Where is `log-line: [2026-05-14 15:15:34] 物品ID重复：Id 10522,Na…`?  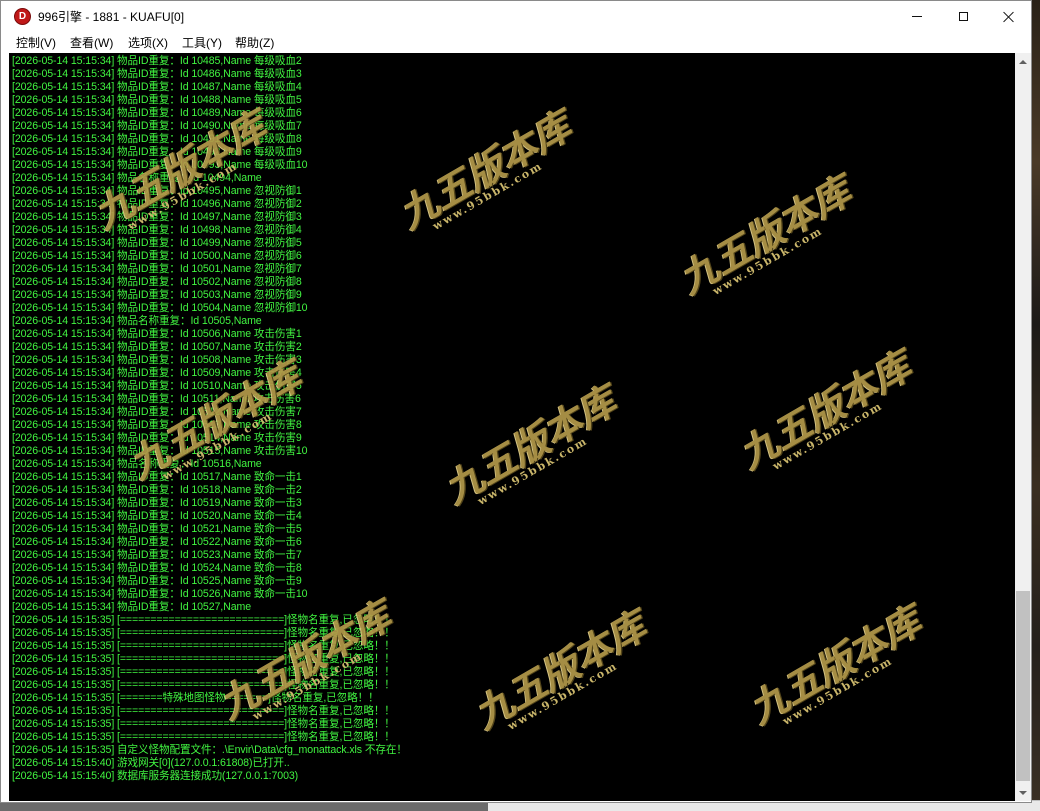
log-line: [2026-05-14 15:15:34] 物品ID重复：Id 10522,Na… is located at coordinates (157, 542).